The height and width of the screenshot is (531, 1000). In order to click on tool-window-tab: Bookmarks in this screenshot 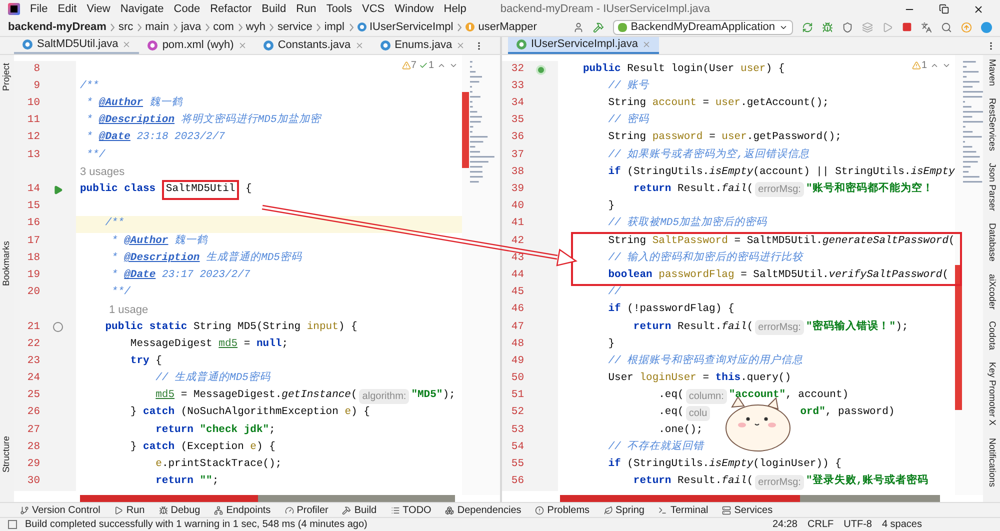, I will do `click(7, 263)`.